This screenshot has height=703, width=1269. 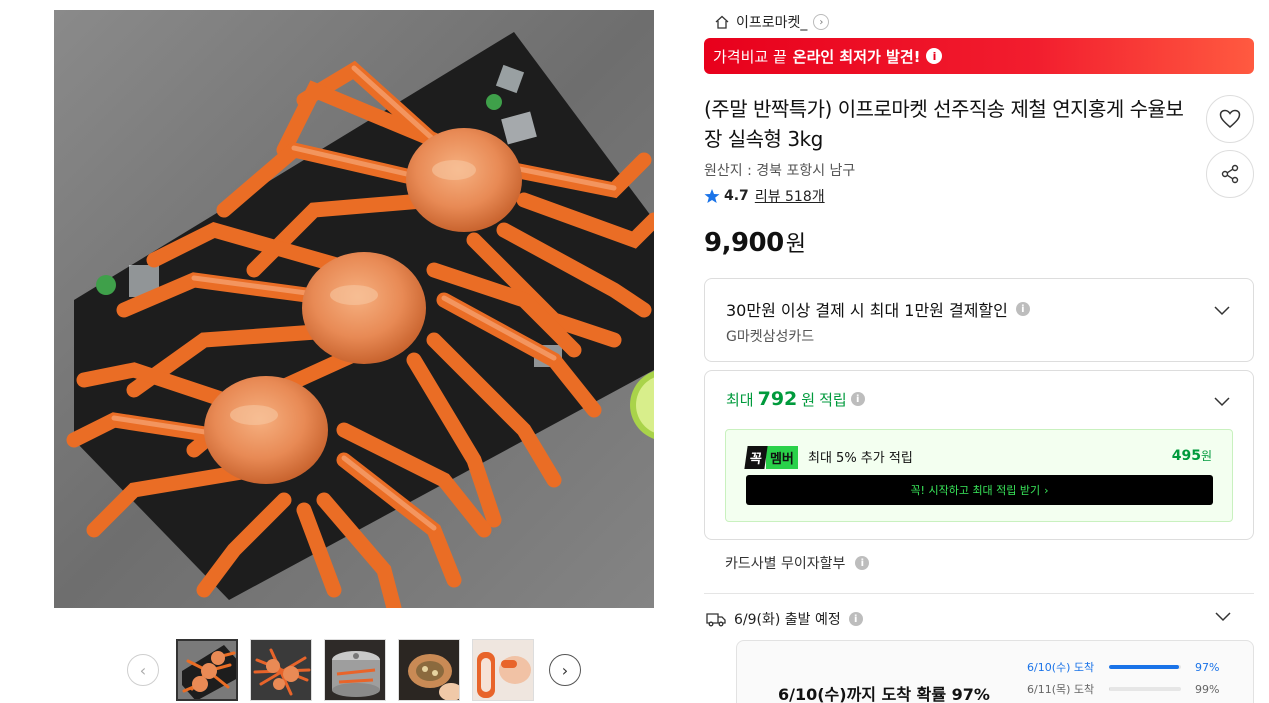 What do you see at coordinates (860, 458) in the screenshot?
I see `member-benefit-text: 최대 5% 추가 적립` at bounding box center [860, 458].